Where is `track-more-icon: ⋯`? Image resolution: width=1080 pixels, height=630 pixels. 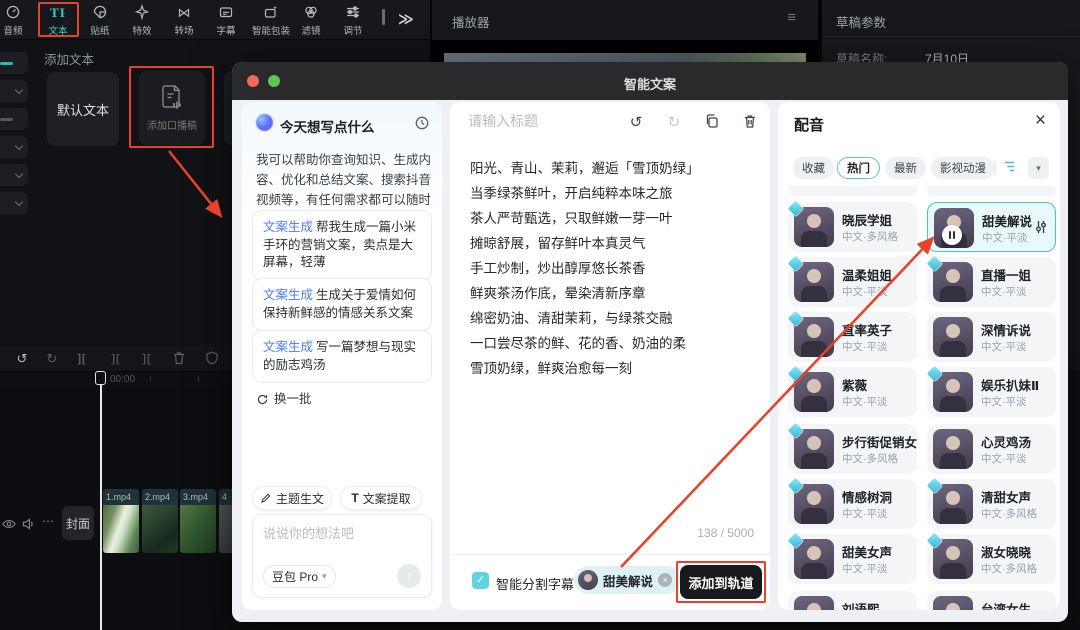 track-more-icon: ⋯ is located at coordinates (48, 521).